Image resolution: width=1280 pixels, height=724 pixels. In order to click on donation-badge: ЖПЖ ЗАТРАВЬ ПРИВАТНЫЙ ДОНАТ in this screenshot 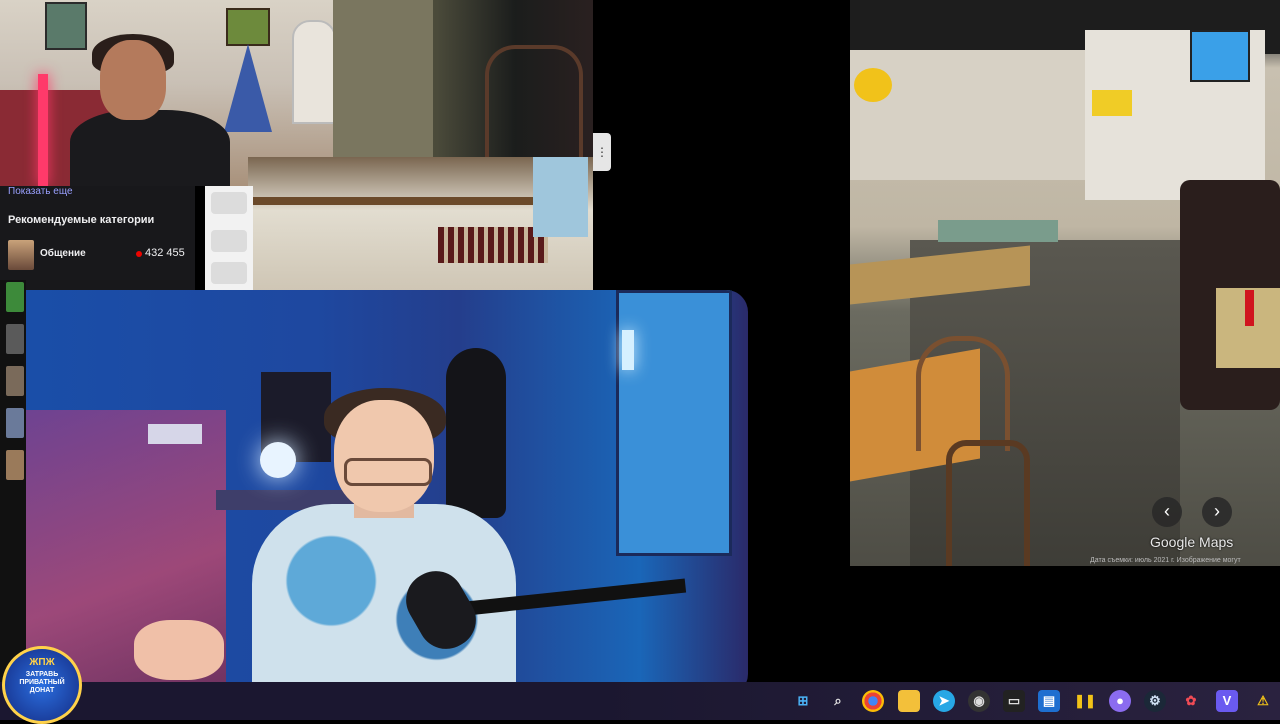, I will do `click(42, 685)`.